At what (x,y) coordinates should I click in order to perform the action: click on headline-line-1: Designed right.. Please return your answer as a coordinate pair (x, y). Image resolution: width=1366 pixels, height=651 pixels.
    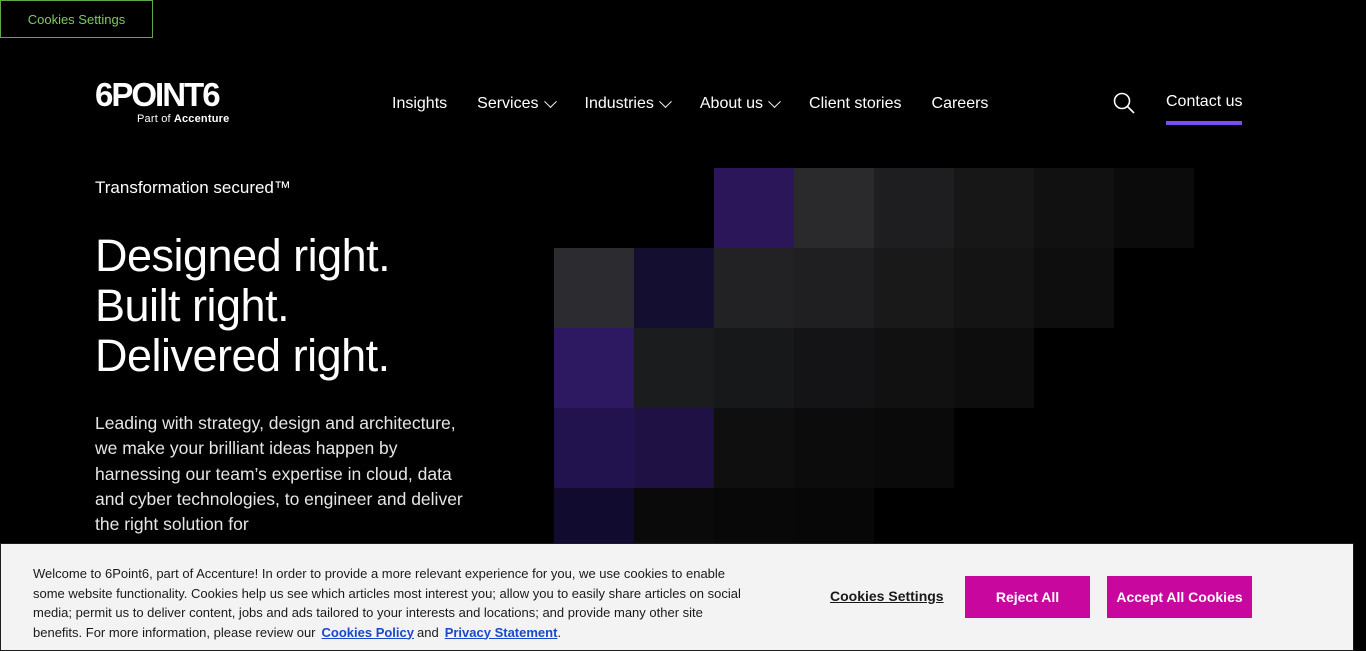
    Looking at the image, I should click on (243, 255).